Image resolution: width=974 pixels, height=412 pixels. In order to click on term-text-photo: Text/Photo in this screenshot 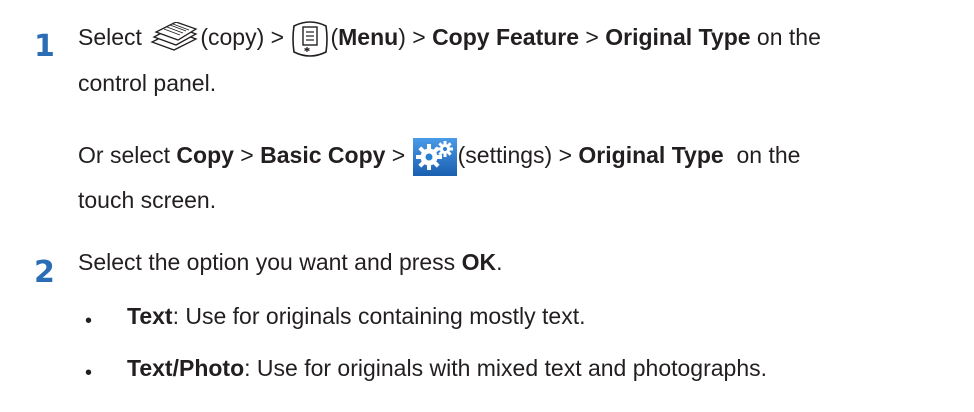, I will do `click(186, 368)`.